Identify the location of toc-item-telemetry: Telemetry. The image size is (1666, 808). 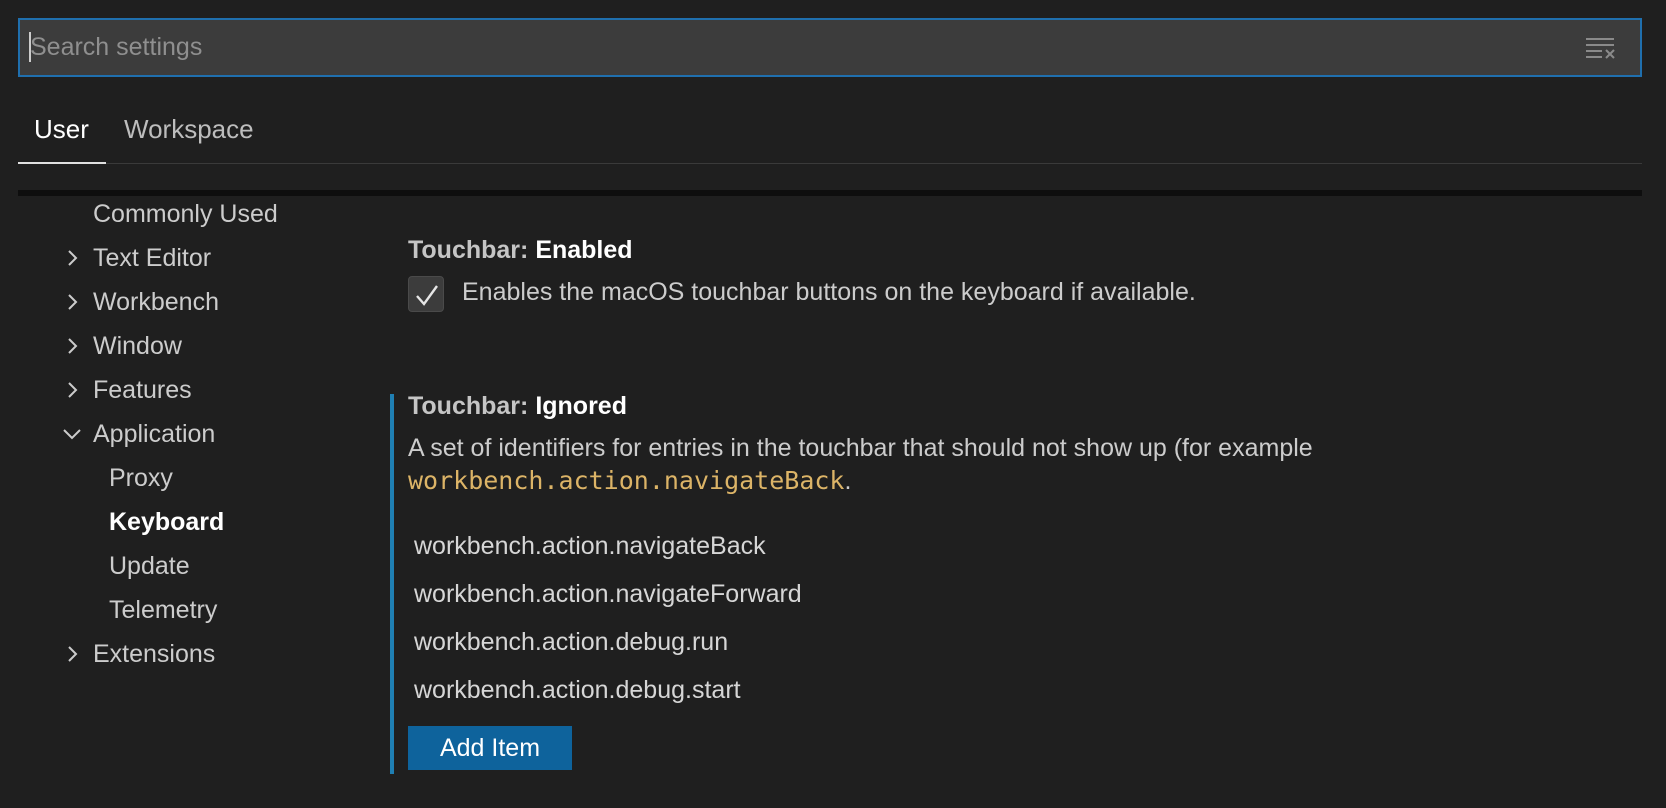
(163, 610).